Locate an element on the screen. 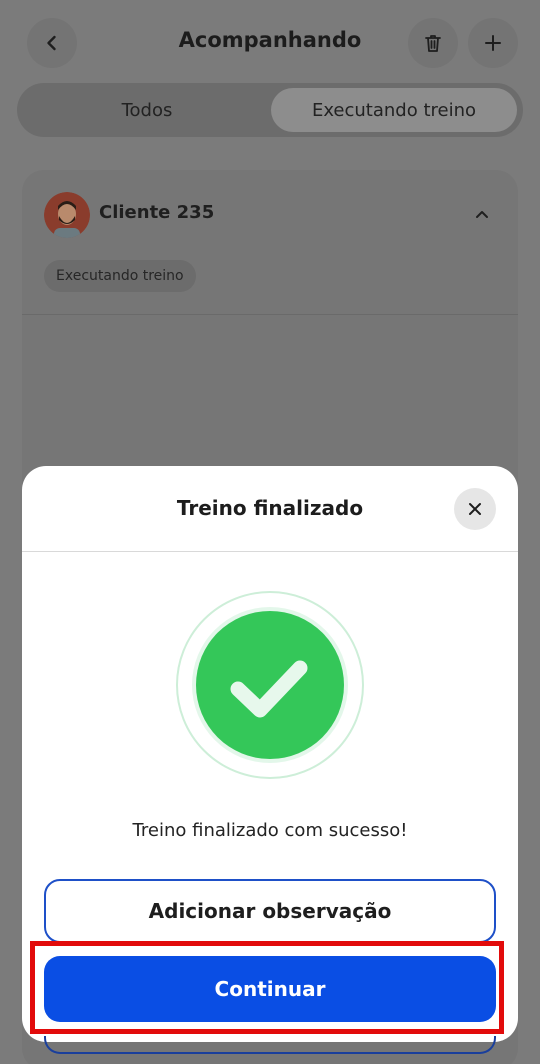 The image size is (540, 1064). close-button is located at coordinates (475, 509).